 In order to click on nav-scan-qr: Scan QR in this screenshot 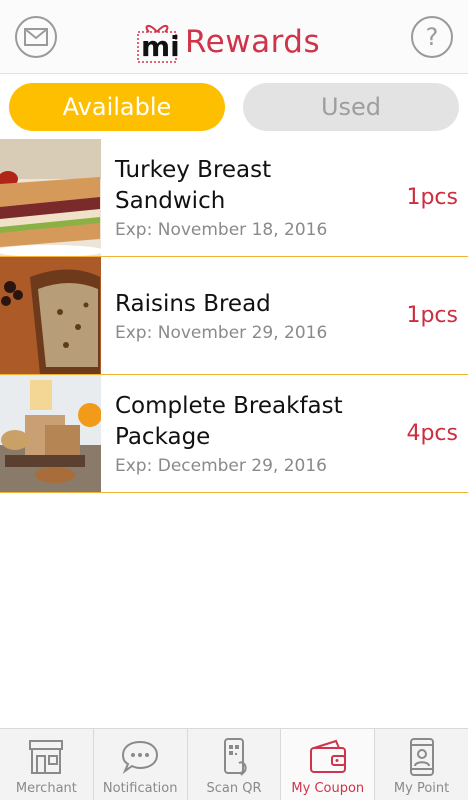, I will do `click(233, 764)`.